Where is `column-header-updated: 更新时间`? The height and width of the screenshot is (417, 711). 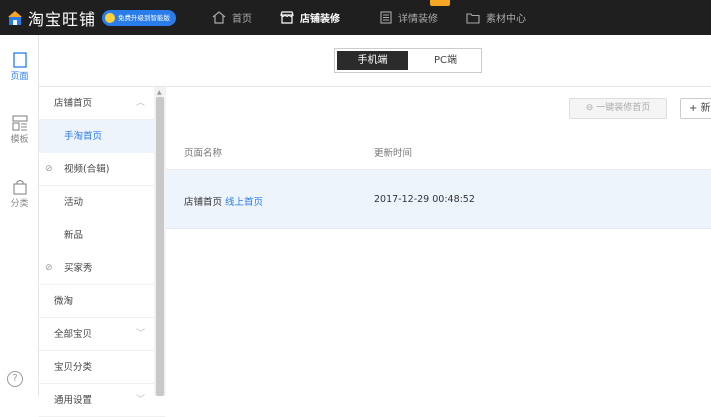
column-header-updated: 更新时间 is located at coordinates (393, 153).